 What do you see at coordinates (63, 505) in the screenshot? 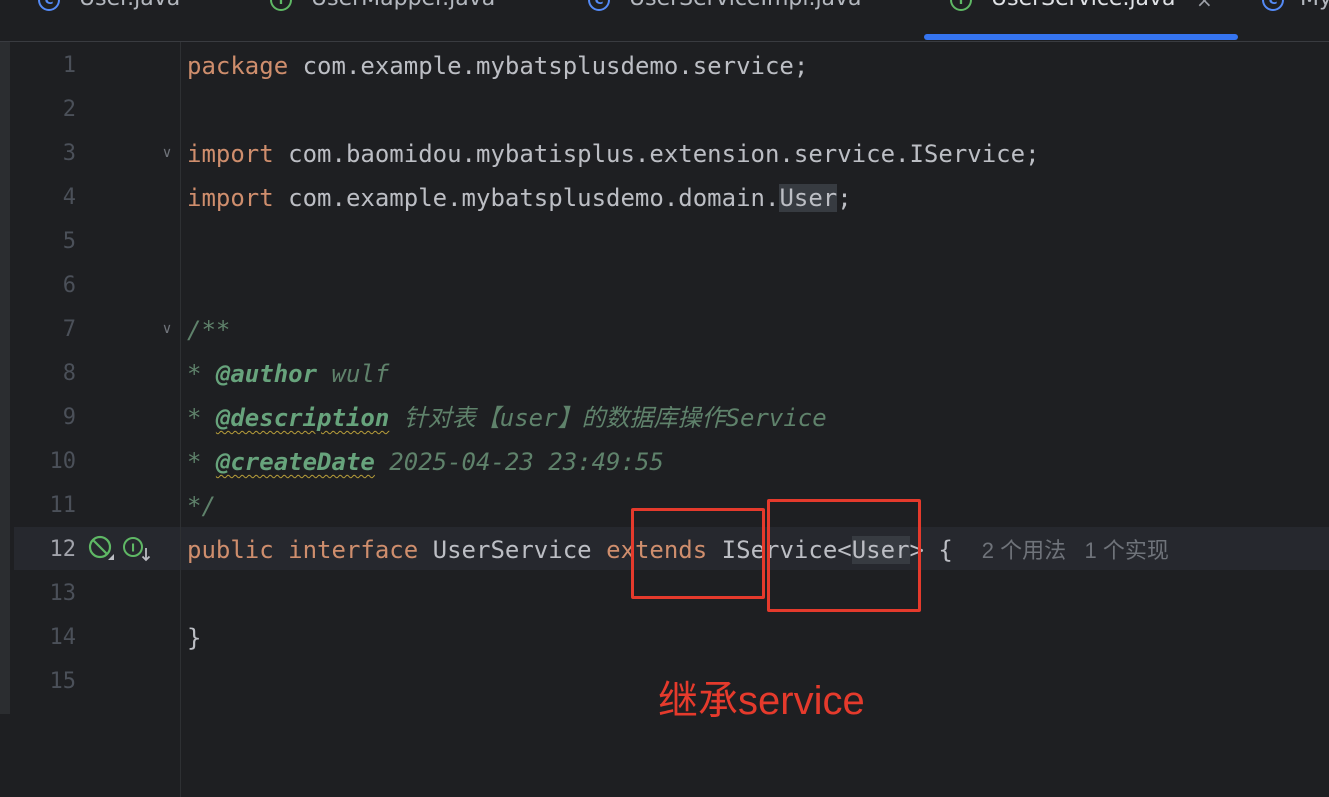
I see `line-number: 11` at bounding box center [63, 505].